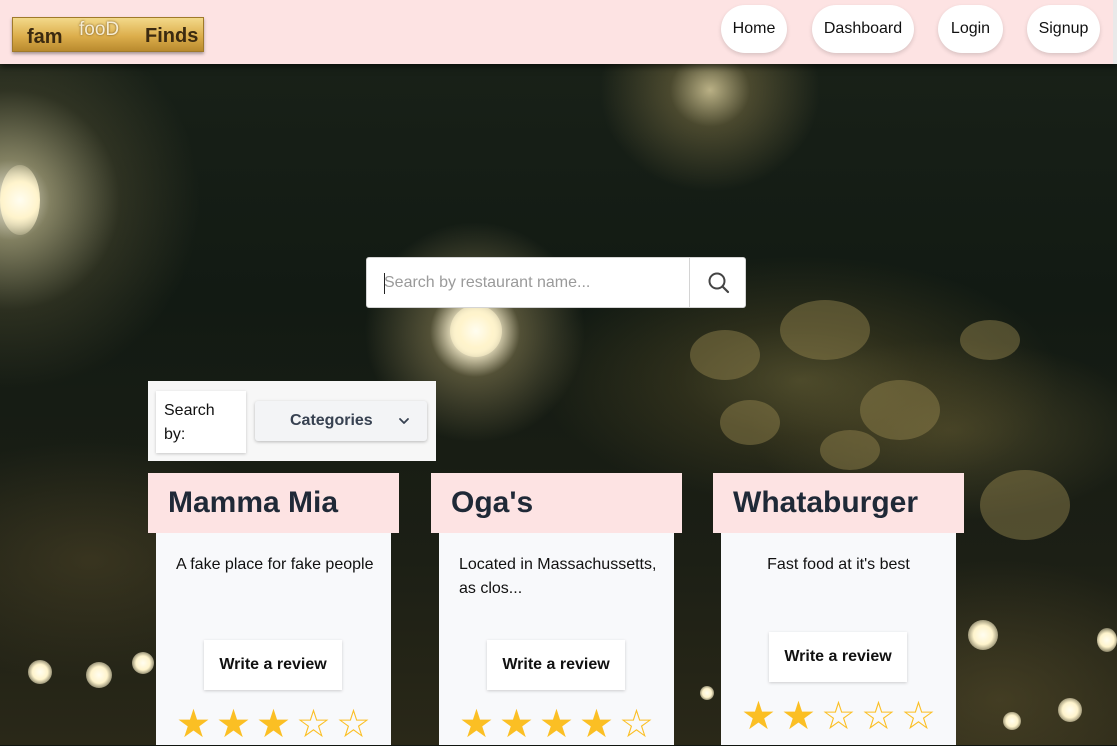 This screenshot has height=746, width=1117. I want to click on restaurant-description: Fast food at it's best, so click(838, 564).